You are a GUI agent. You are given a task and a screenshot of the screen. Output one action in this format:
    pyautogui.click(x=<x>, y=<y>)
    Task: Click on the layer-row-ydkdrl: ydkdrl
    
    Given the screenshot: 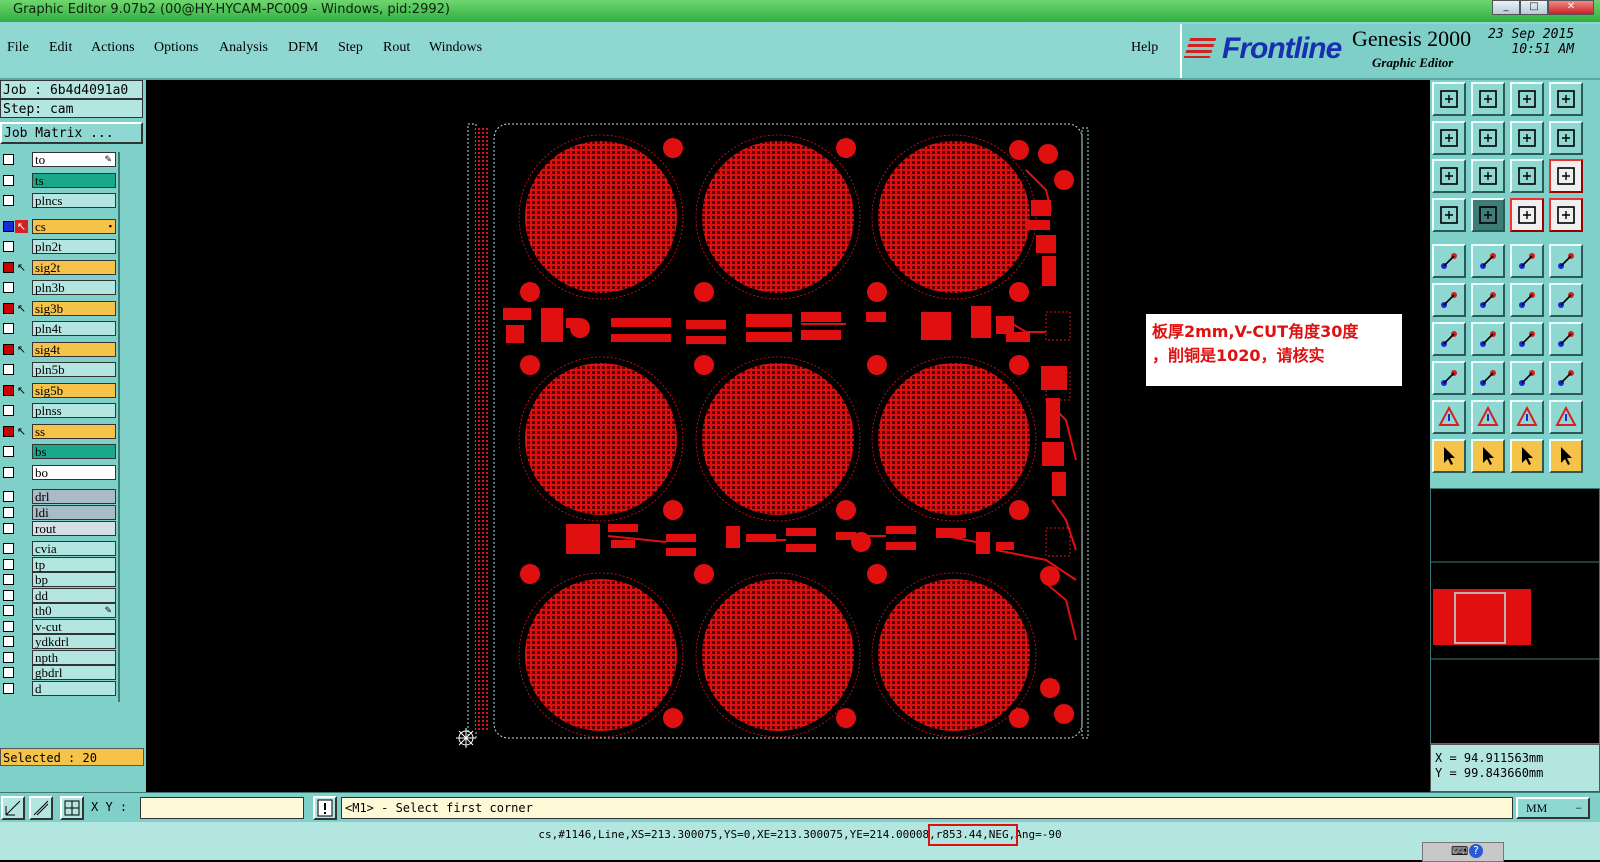 What is the action you would take?
    pyautogui.click(x=58, y=641)
    